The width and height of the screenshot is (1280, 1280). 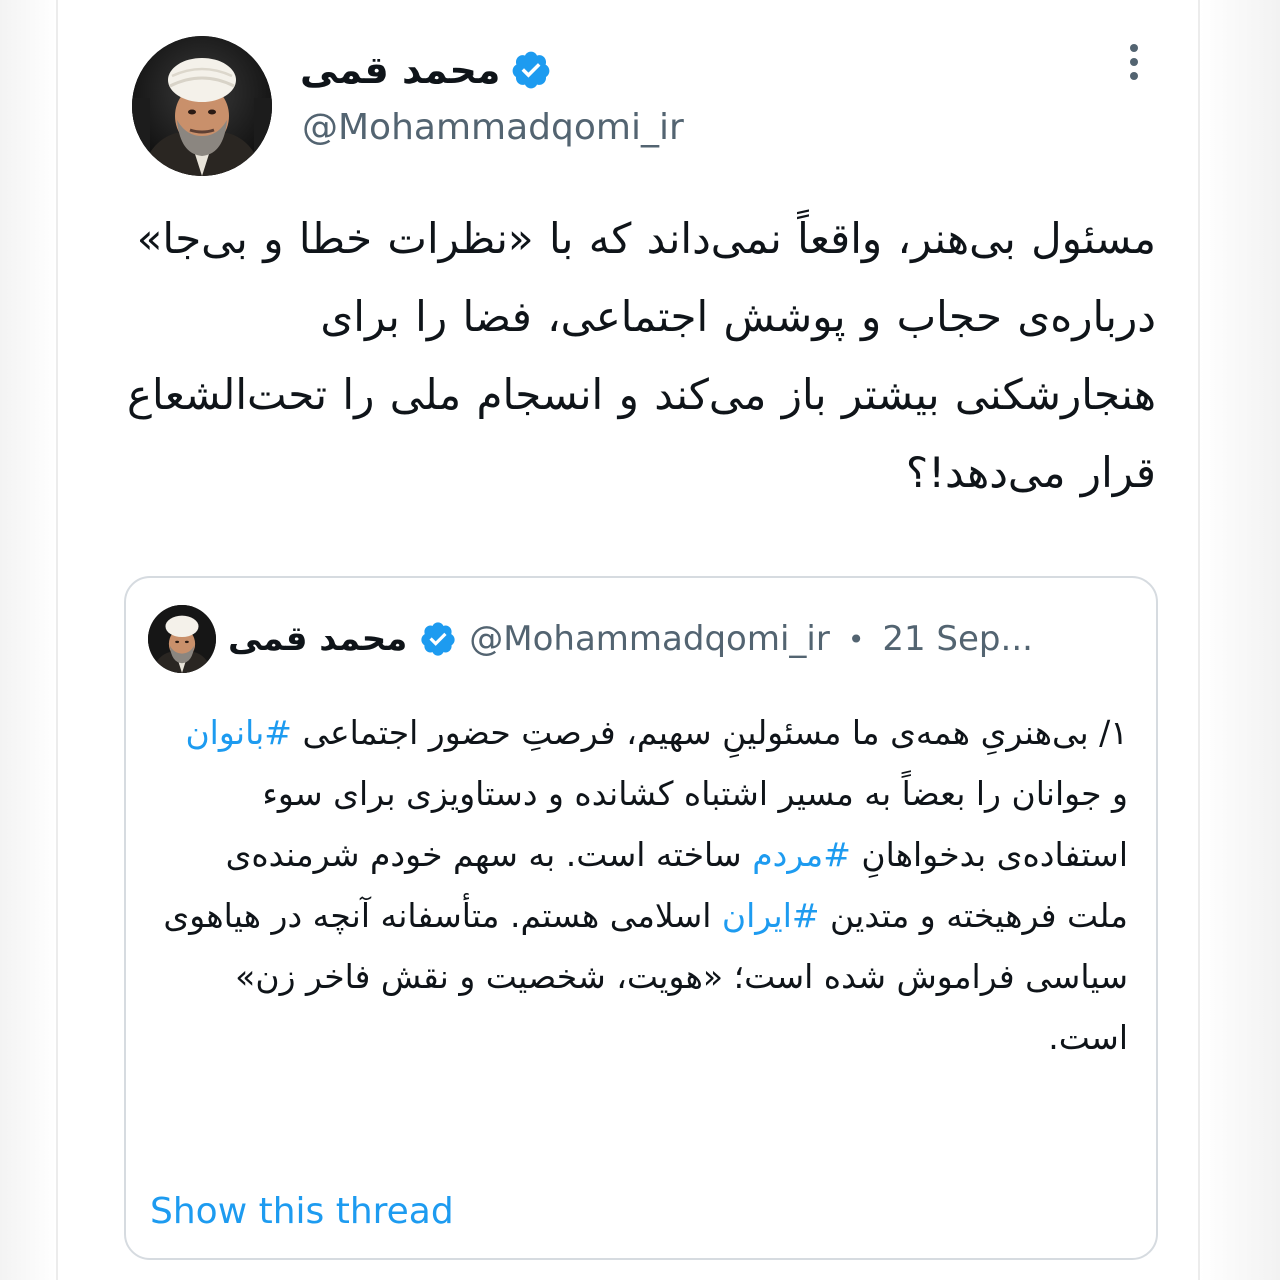 What do you see at coordinates (302, 1212) in the screenshot?
I see `show-thread-link: Show this thread` at bounding box center [302, 1212].